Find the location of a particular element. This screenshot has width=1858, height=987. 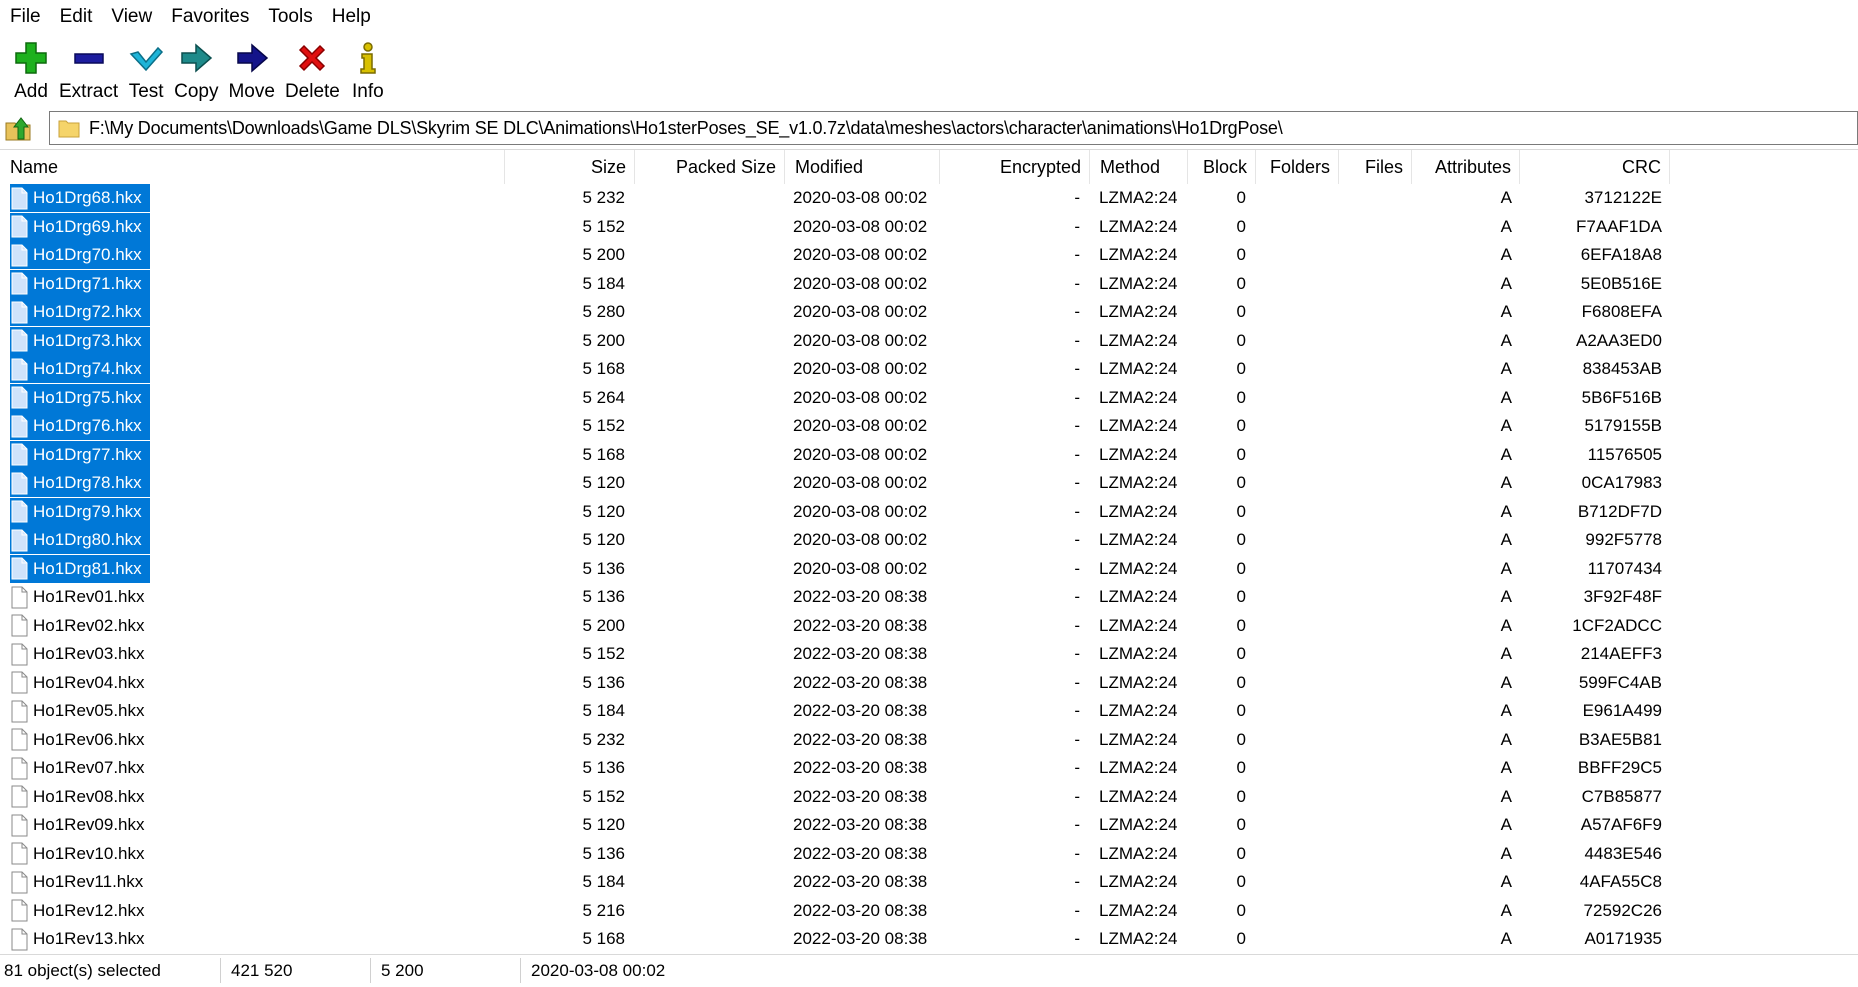

file-name-cell: Ho1Rev12.hkx is located at coordinates (81, 911).